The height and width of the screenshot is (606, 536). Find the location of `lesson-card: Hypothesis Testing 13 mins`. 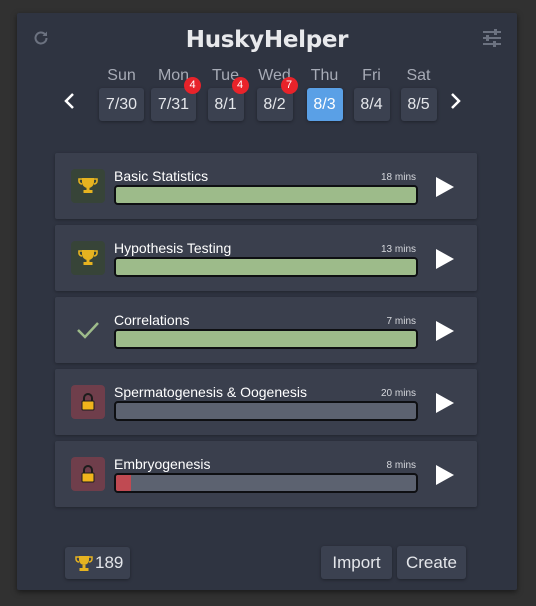

lesson-card: Hypothesis Testing 13 mins is located at coordinates (266, 258).